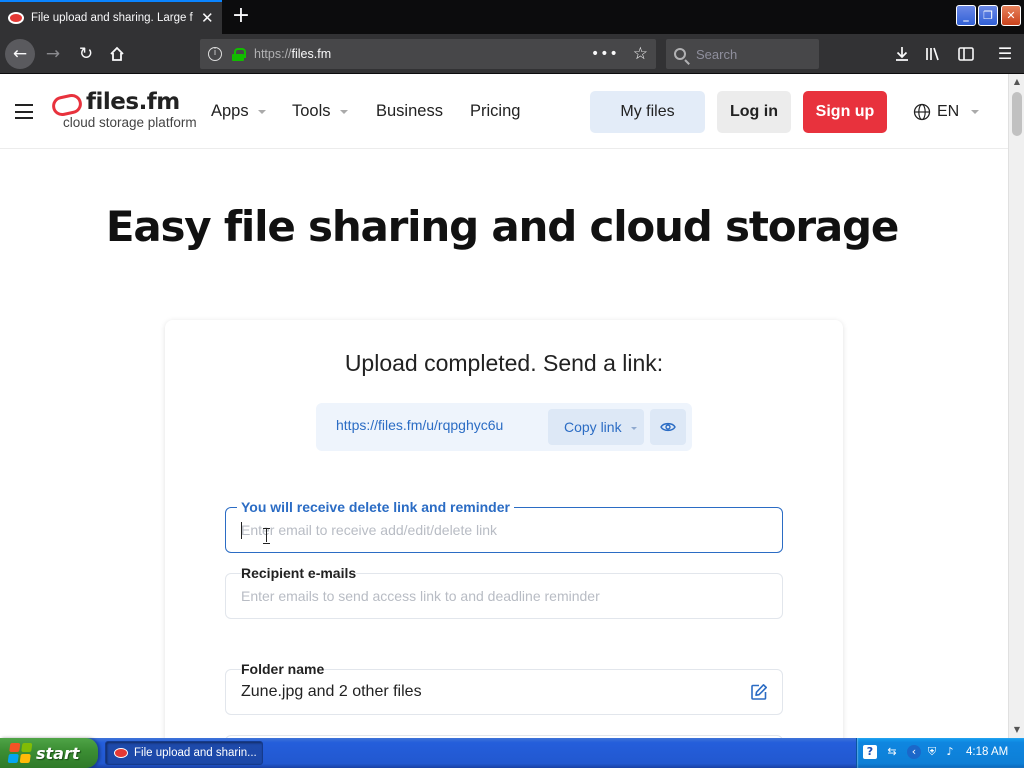 This screenshot has height=768, width=1024. I want to click on logo-tagline: cloud storage platform, so click(130, 122).